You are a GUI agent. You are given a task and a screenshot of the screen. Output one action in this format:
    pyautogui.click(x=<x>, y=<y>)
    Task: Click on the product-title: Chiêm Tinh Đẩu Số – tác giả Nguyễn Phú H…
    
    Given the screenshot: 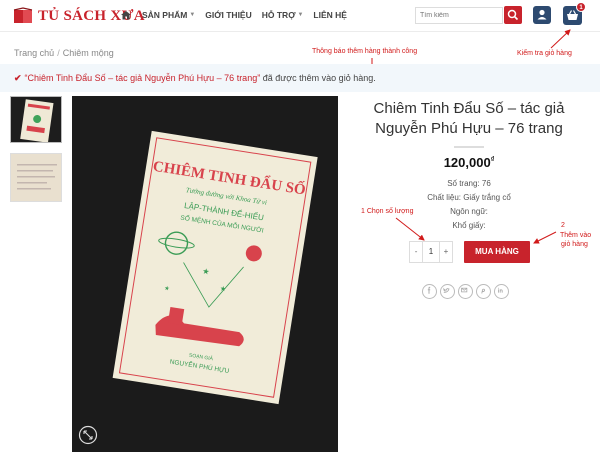 What is the action you would take?
    pyautogui.click(x=469, y=118)
    